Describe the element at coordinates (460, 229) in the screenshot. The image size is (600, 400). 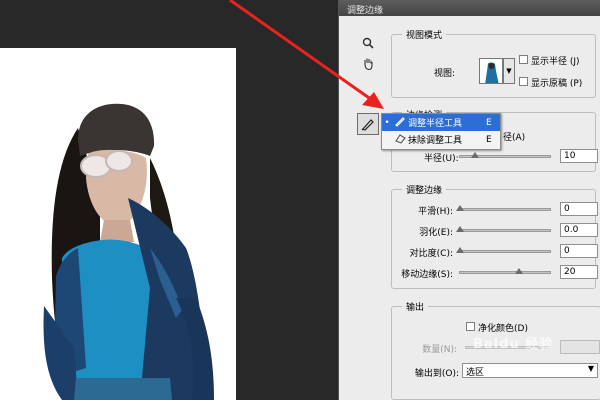
I see `feather-slider-thumb` at that location.